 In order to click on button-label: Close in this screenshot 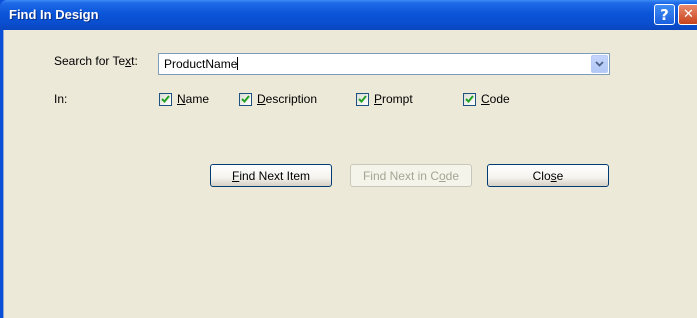, I will do `click(548, 175)`.